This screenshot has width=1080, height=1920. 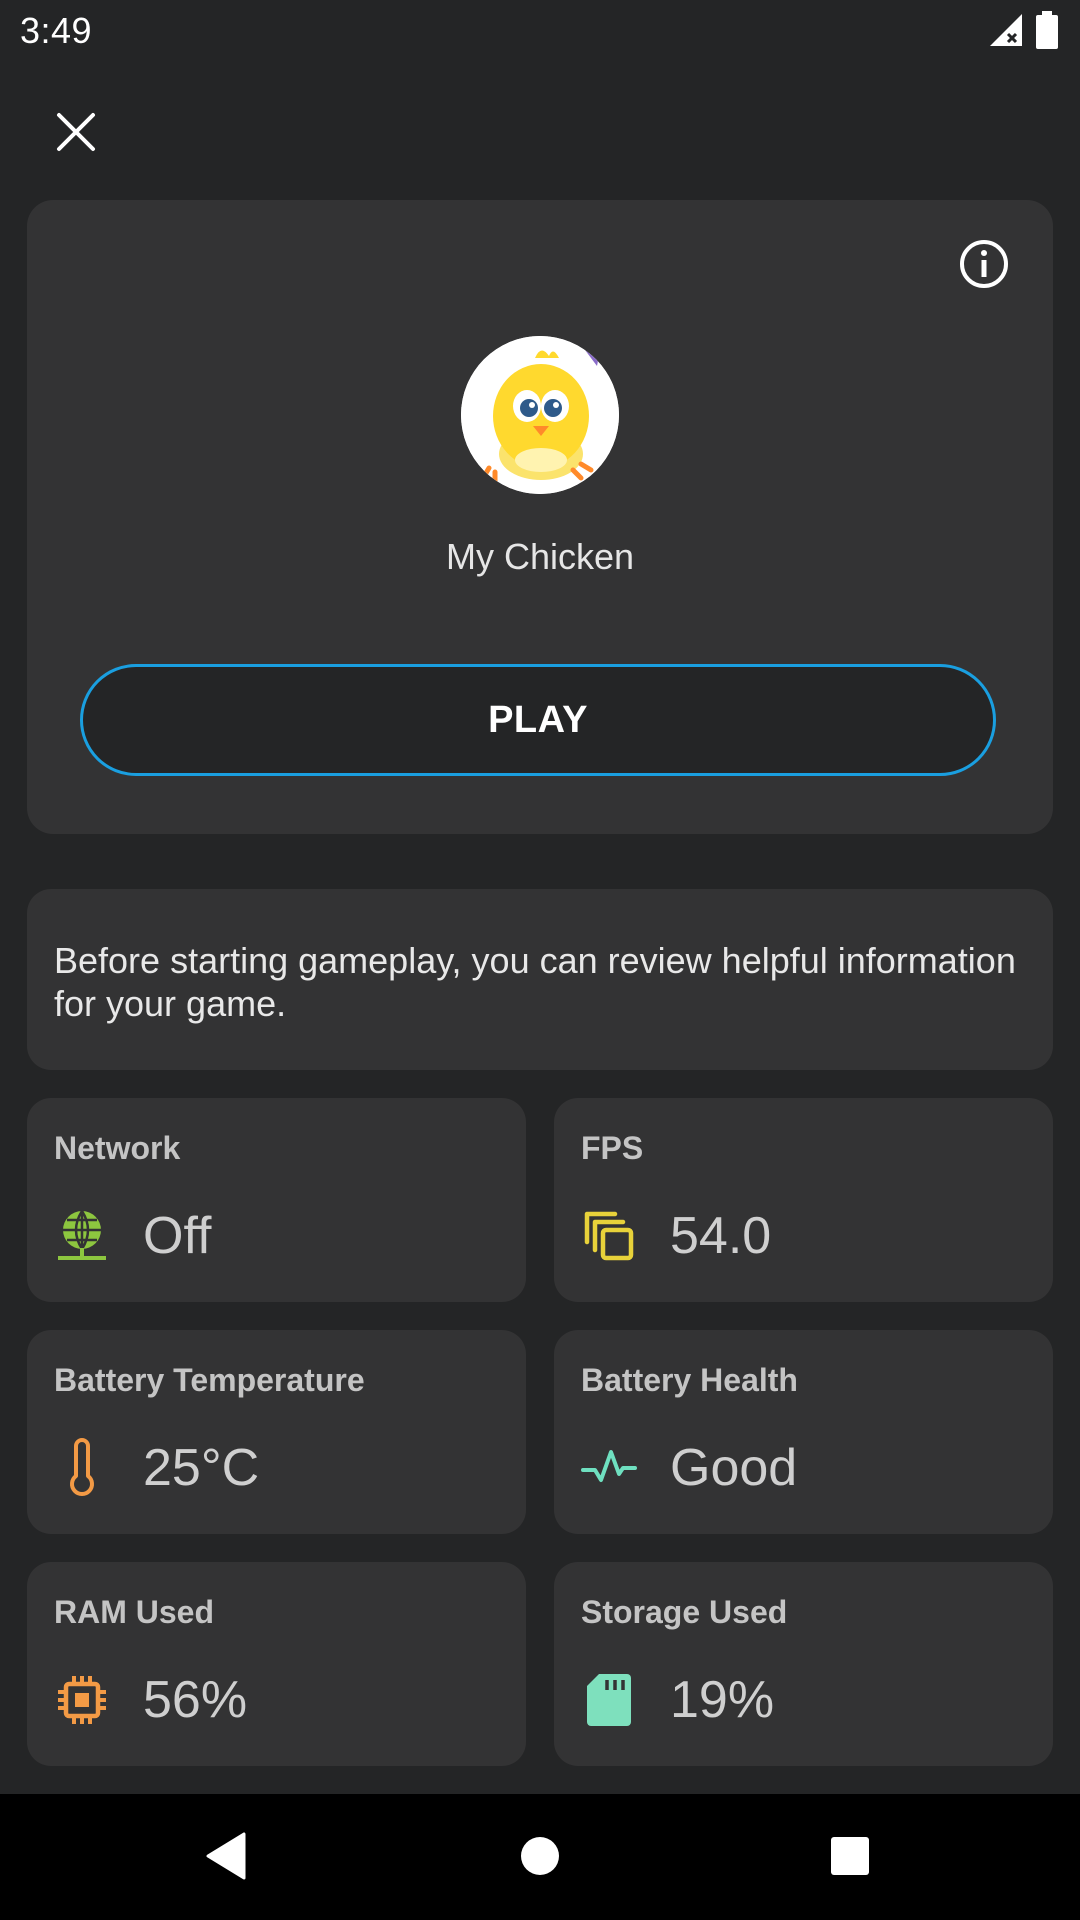 What do you see at coordinates (609, 1466) in the screenshot?
I see `pulse-icon` at bounding box center [609, 1466].